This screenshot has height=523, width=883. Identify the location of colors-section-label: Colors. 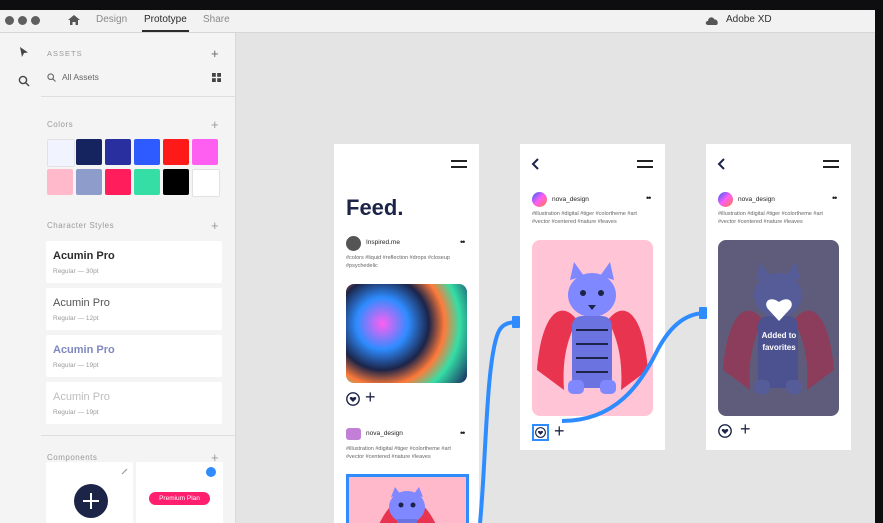
(60, 124).